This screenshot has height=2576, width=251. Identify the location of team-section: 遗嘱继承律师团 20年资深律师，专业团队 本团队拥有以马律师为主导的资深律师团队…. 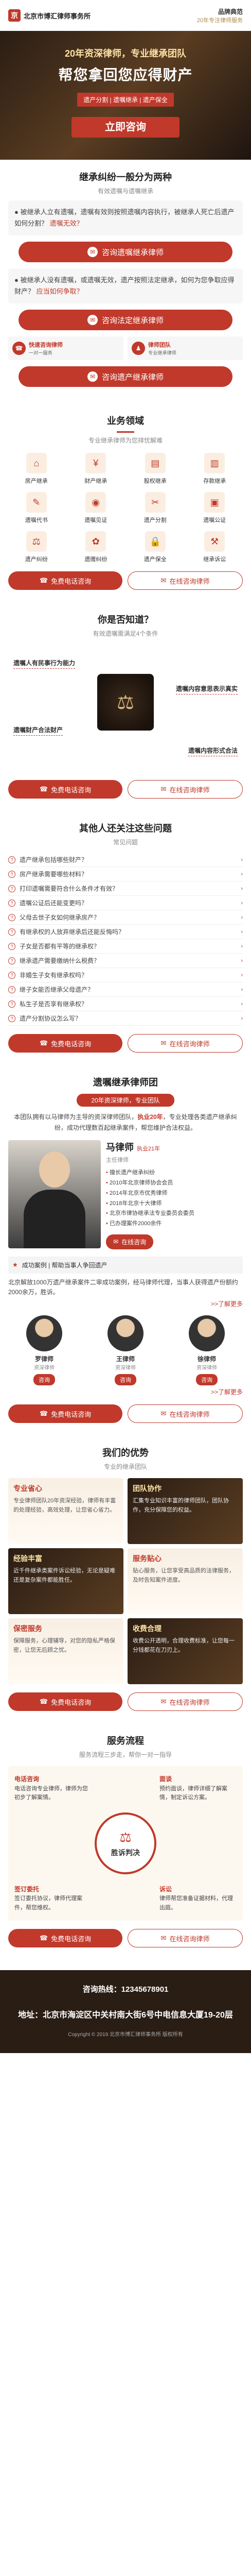
(126, 1250).